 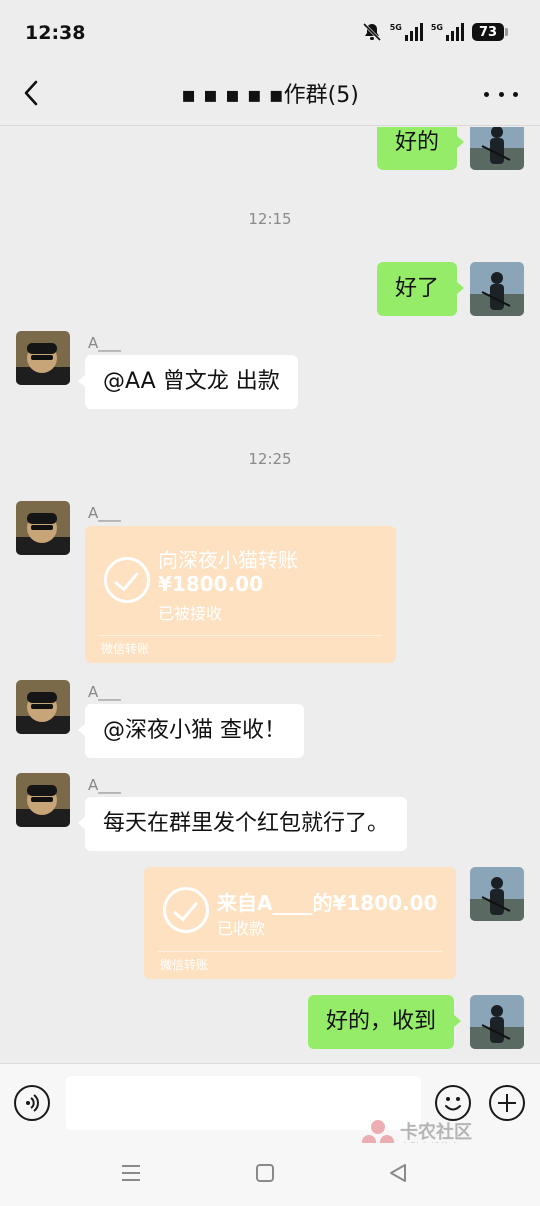 What do you see at coordinates (242, 824) in the screenshot?
I see `message-bubble: 每天在群里发个红包就行了。` at bounding box center [242, 824].